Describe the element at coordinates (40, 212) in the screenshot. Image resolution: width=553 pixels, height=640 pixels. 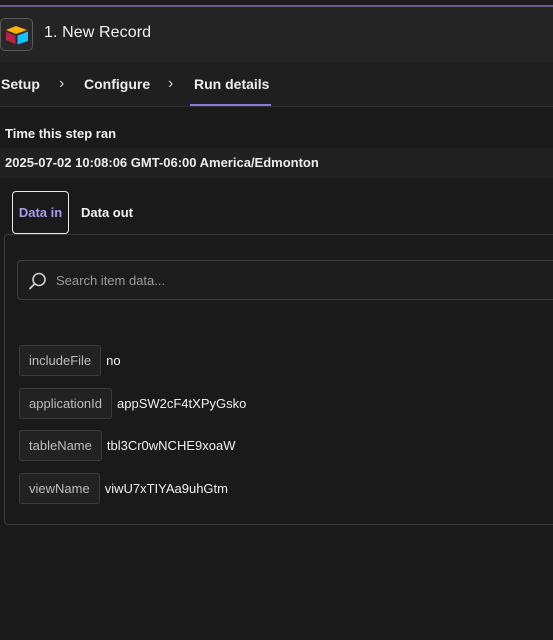
I see `tab-data-in: Data in` at that location.